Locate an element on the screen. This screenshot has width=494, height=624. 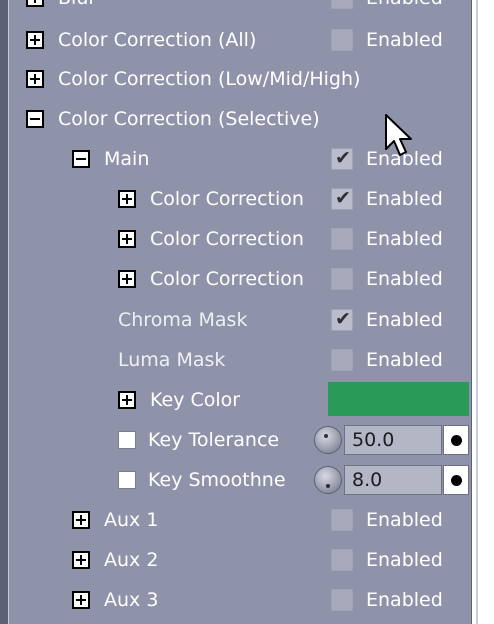
tree-label: Aux 1 is located at coordinates (131, 520).